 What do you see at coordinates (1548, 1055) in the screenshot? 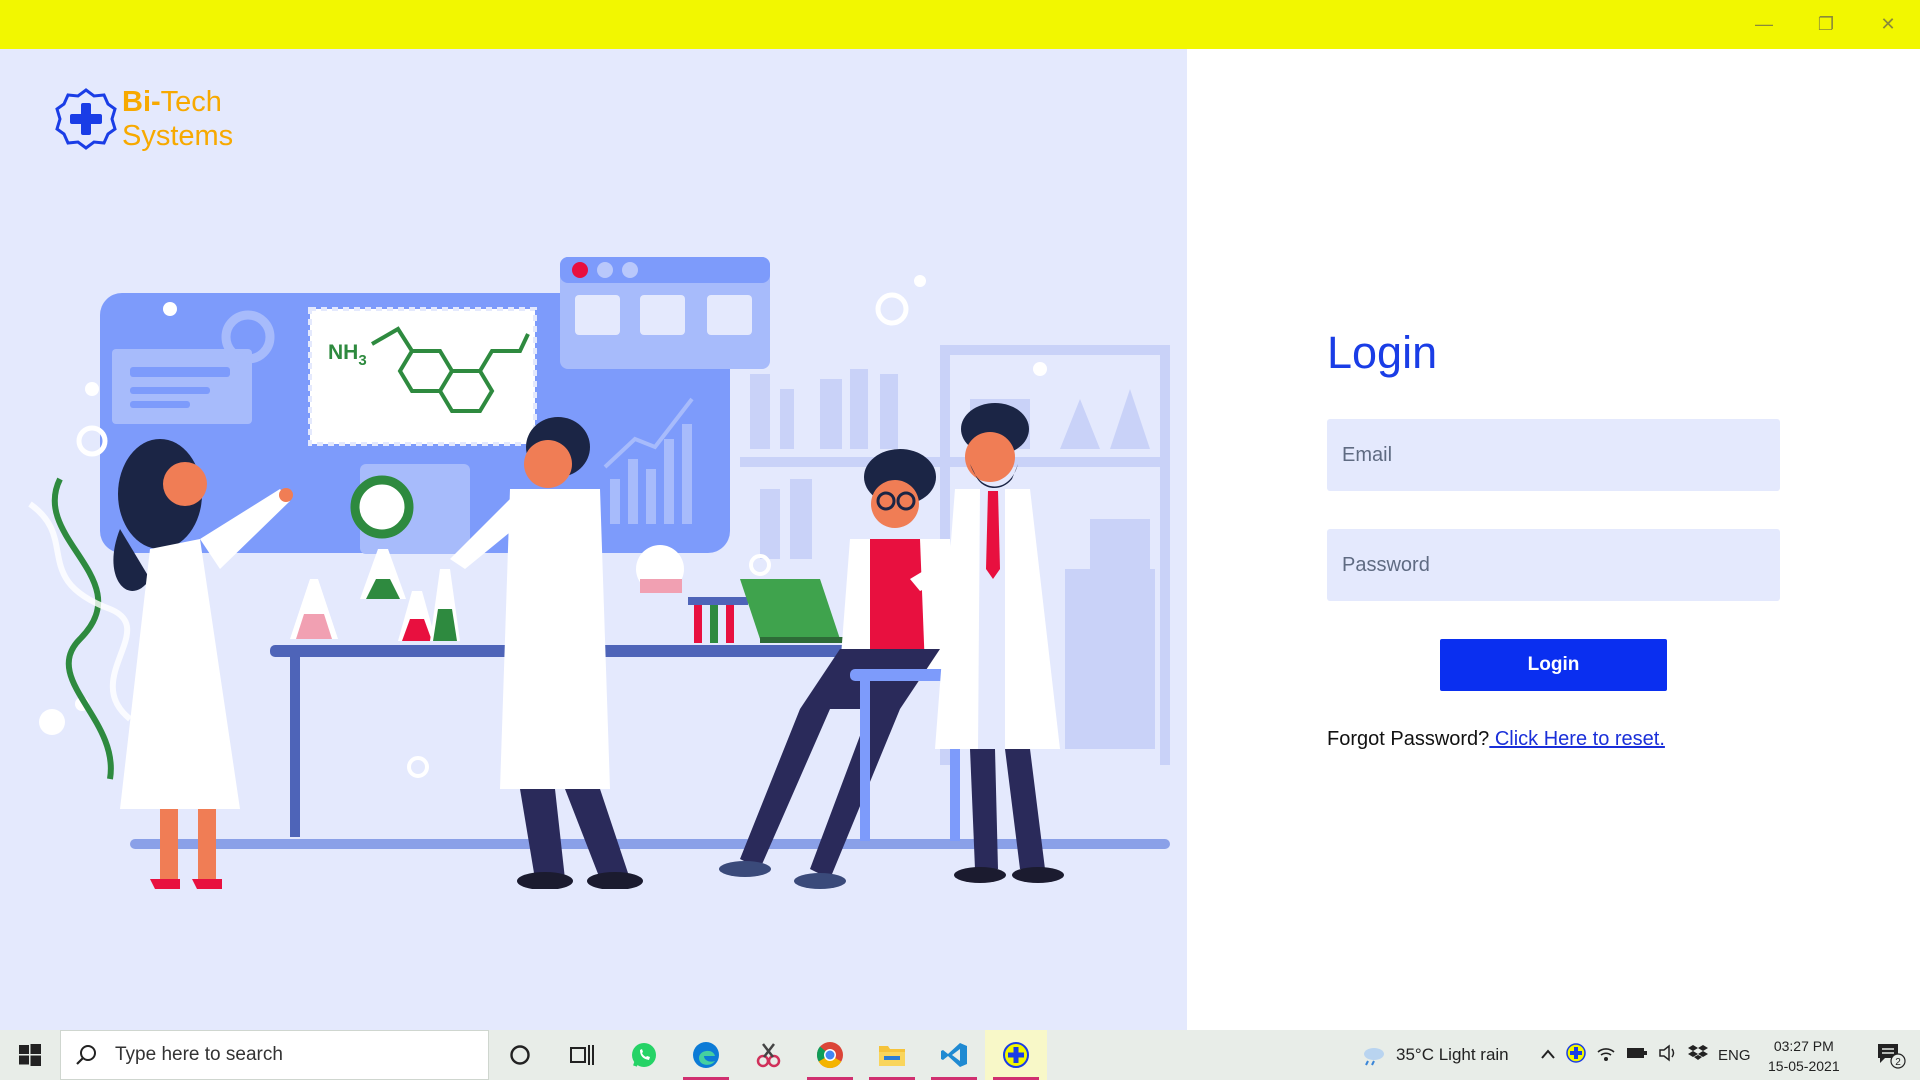
I see `show-hidden-icons-chevron-up-icon` at bounding box center [1548, 1055].